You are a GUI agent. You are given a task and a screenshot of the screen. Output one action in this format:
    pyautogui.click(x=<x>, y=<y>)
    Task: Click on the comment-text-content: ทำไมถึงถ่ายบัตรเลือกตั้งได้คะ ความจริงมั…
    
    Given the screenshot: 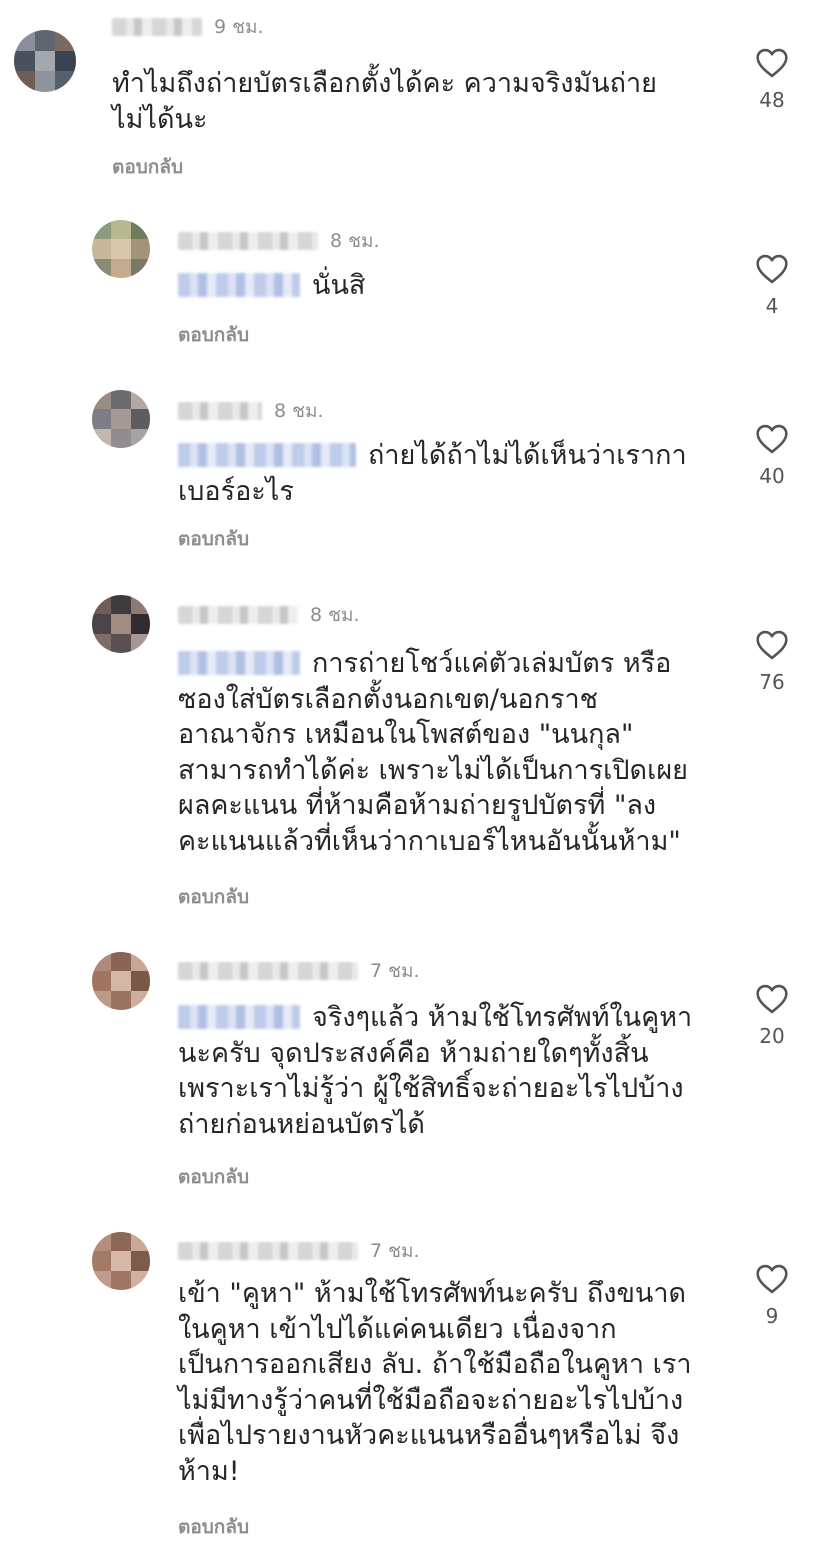 What is the action you would take?
    pyautogui.click(x=384, y=101)
    